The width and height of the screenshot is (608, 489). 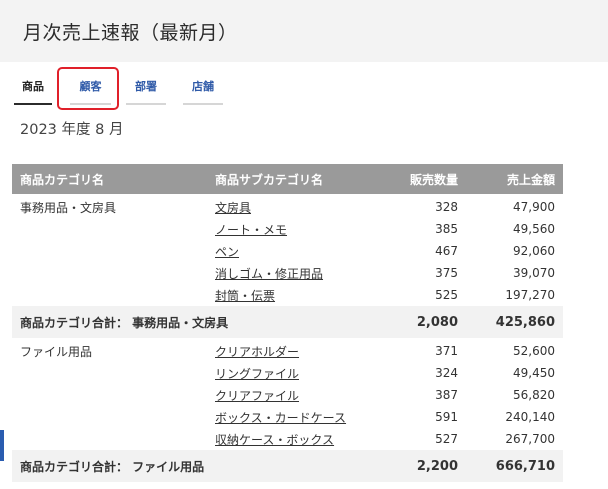 I want to click on tab-department: 部署, so click(x=146, y=91).